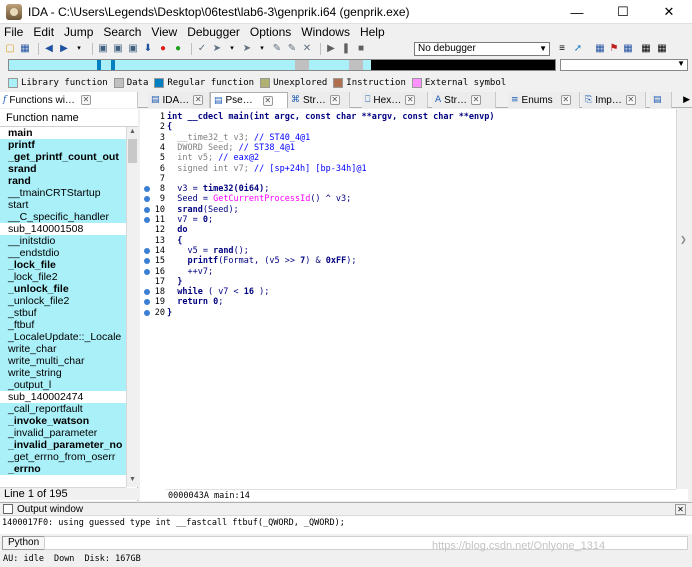 Image resolution: width=692 pixels, height=567 pixels. What do you see at coordinates (662, 49) in the screenshot?
I see `grid2-icon: ▦` at bounding box center [662, 49].